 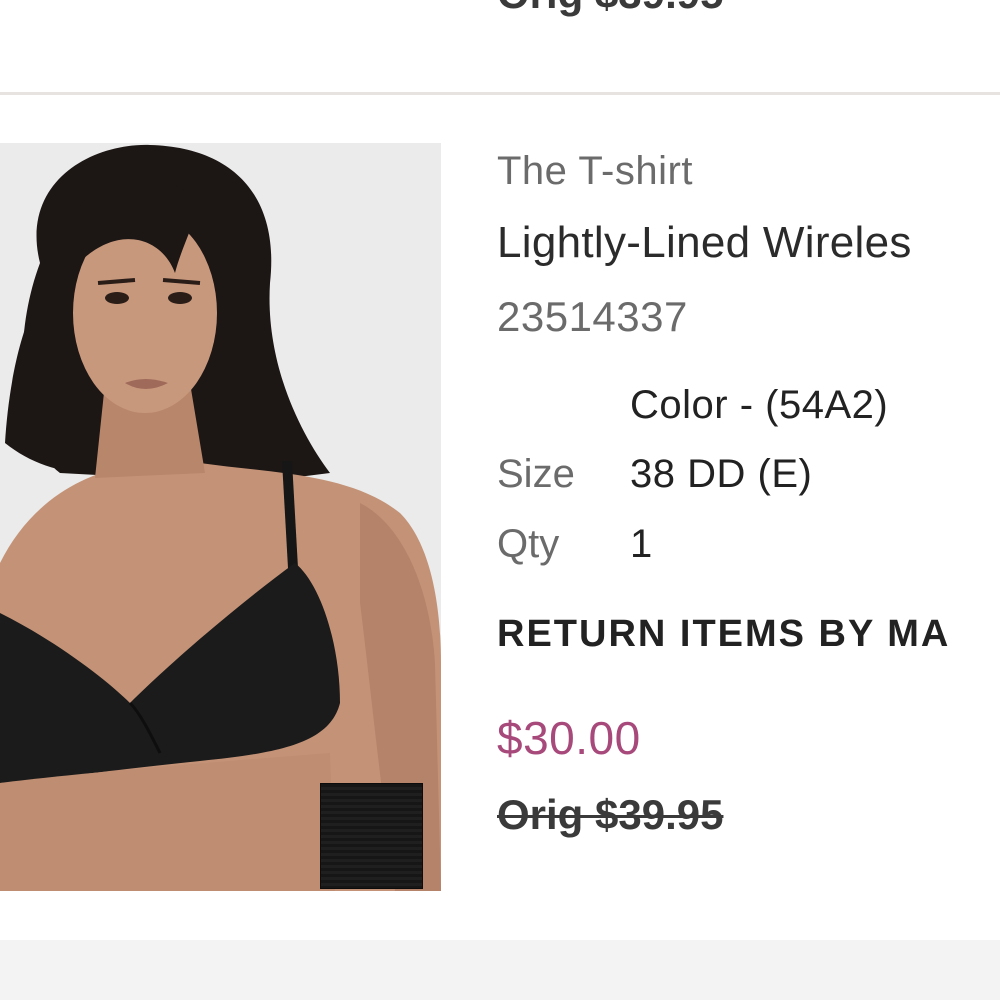 I want to click on footer-band, so click(x=500, y=970).